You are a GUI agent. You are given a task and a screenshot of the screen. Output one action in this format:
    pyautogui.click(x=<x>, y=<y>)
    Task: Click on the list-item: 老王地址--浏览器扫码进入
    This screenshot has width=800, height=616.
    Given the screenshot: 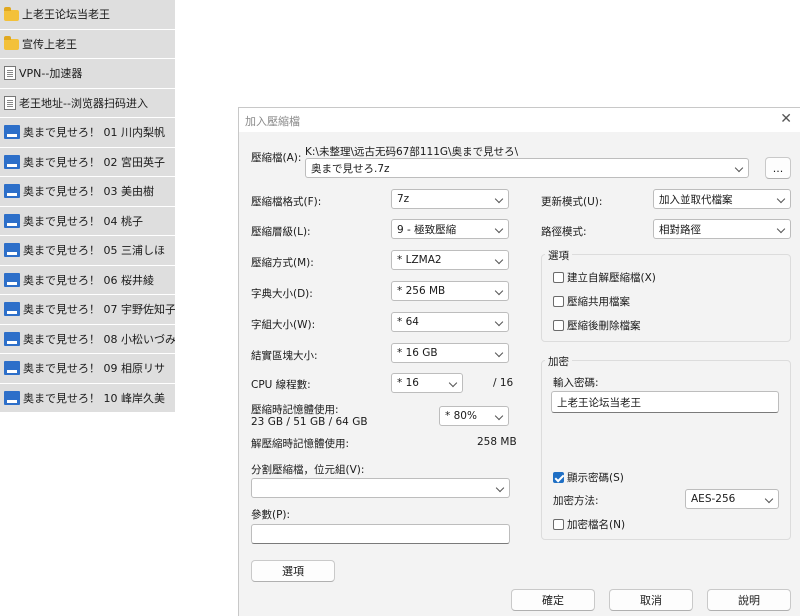 What is the action you would take?
    pyautogui.click(x=87, y=103)
    